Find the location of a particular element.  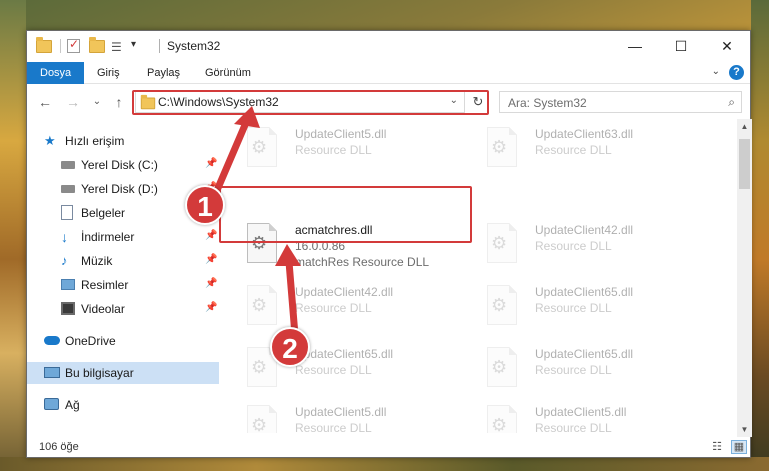

search-placeholder: Ara: System32 is located at coordinates (547, 103).